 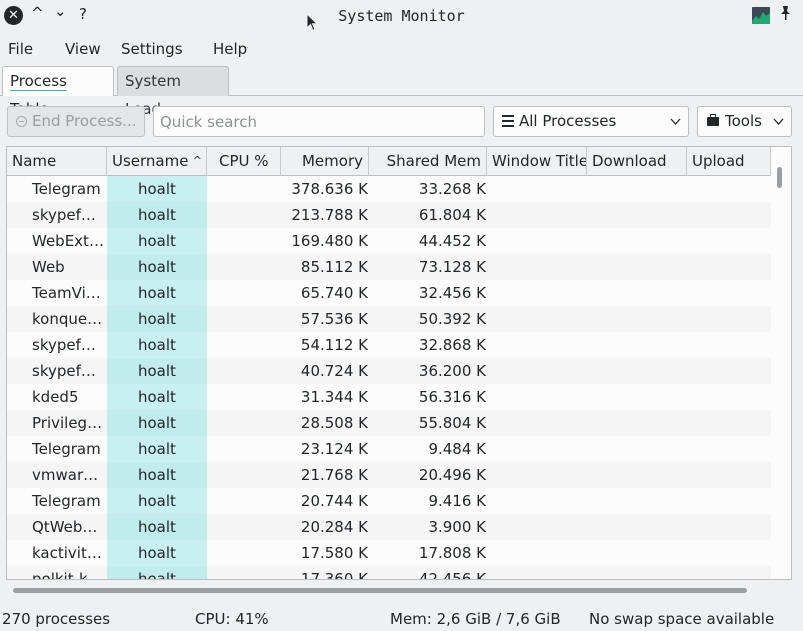 I want to click on status-process-count: 270 processes, so click(x=56, y=619).